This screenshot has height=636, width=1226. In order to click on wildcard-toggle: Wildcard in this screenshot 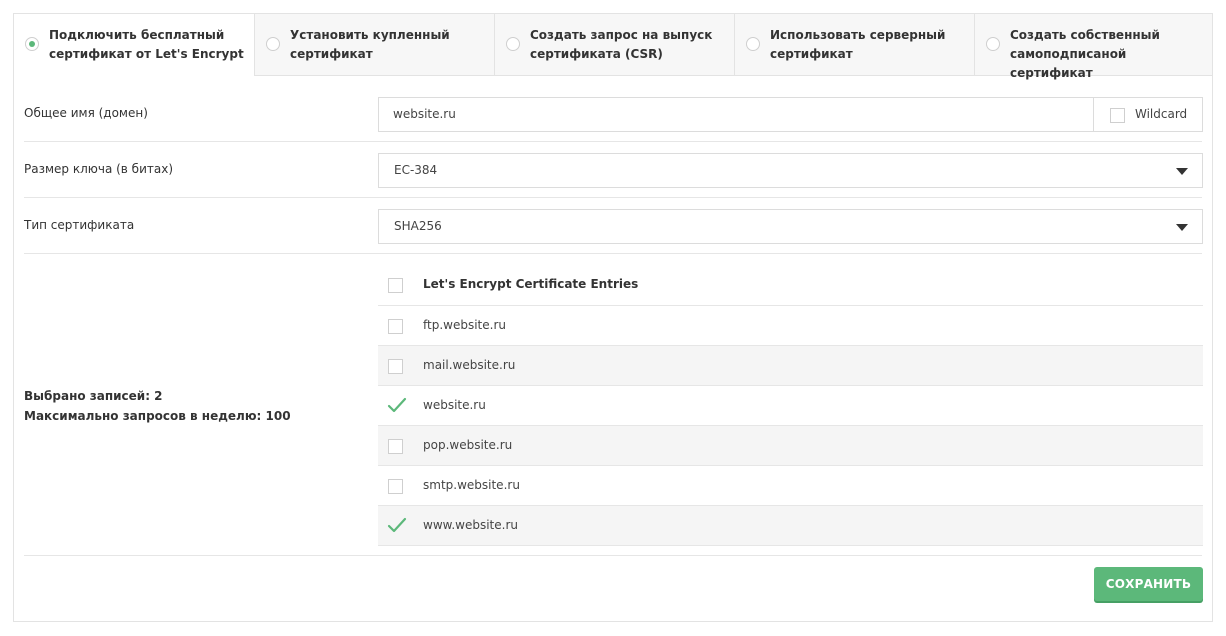, I will do `click(1148, 114)`.